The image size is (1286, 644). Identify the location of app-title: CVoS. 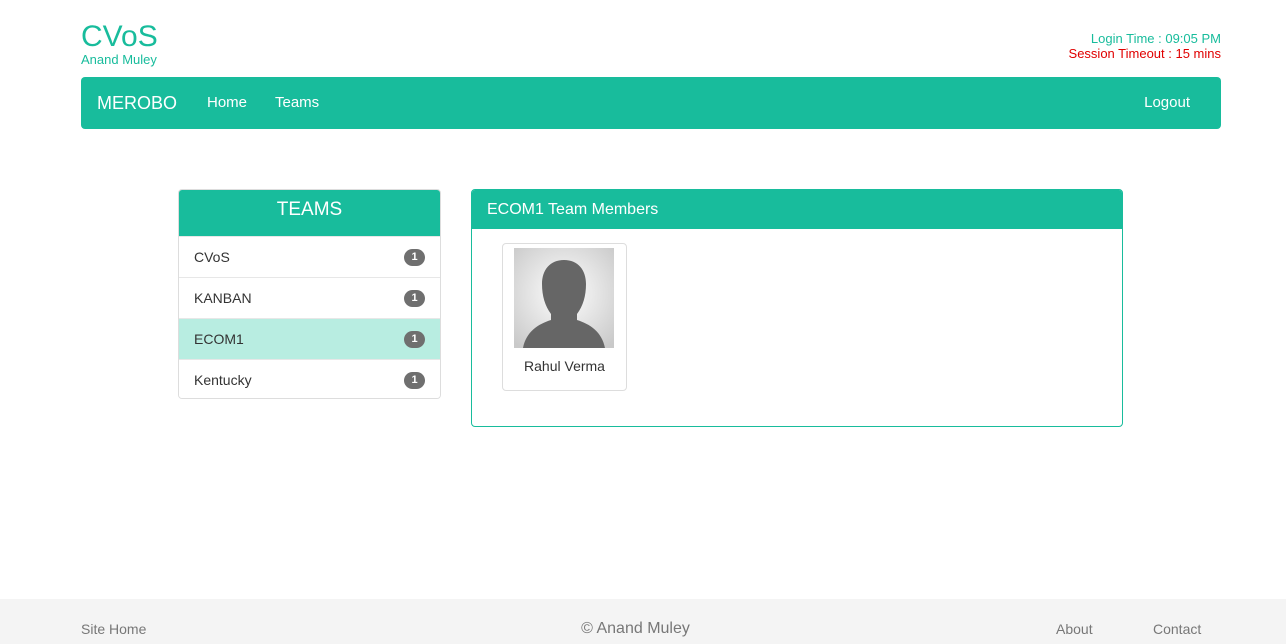
(119, 36).